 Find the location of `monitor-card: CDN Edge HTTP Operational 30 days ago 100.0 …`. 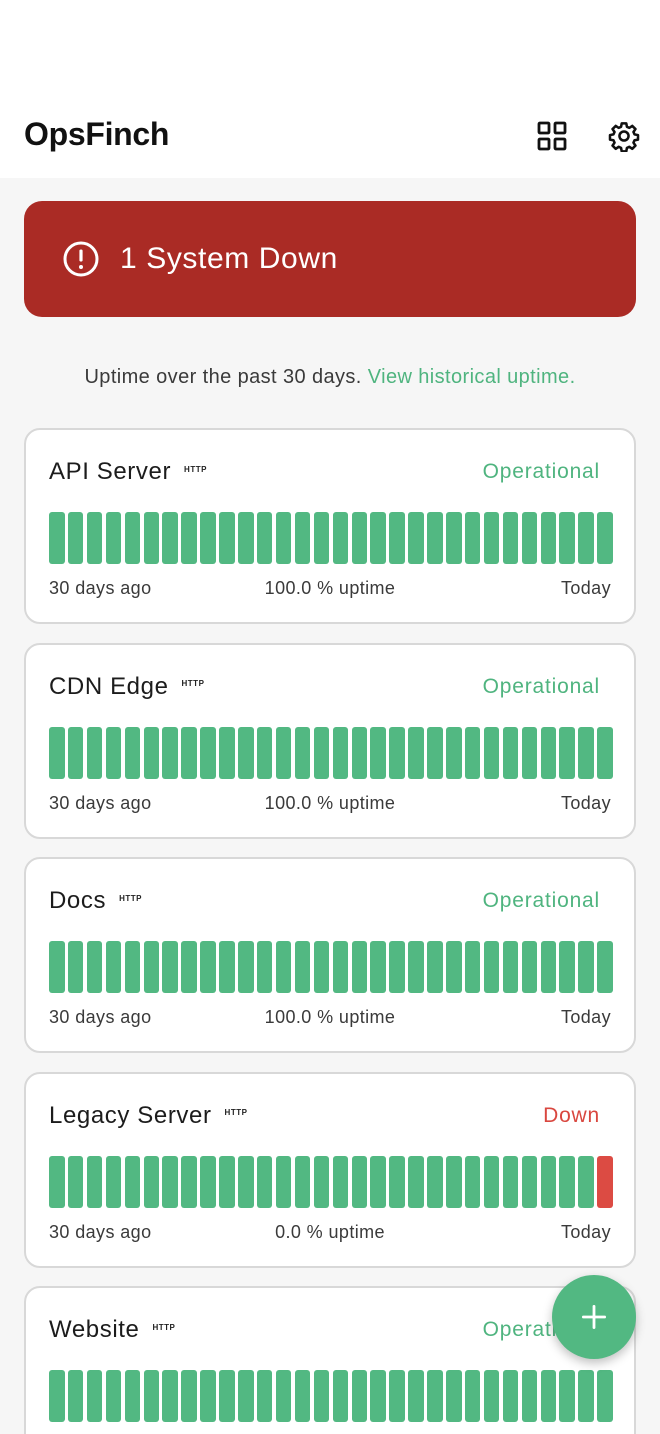

monitor-card: CDN Edge HTTP Operational 30 days ago 100.0 … is located at coordinates (330, 740).